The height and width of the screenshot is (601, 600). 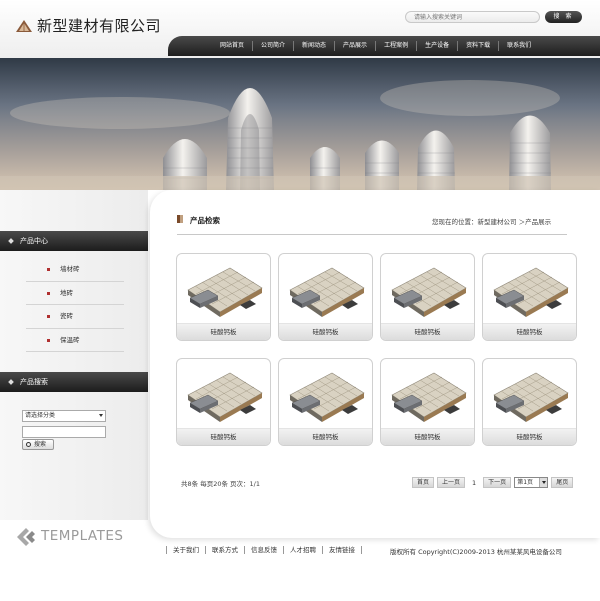 I want to click on current-page: 1, so click(x=474, y=482).